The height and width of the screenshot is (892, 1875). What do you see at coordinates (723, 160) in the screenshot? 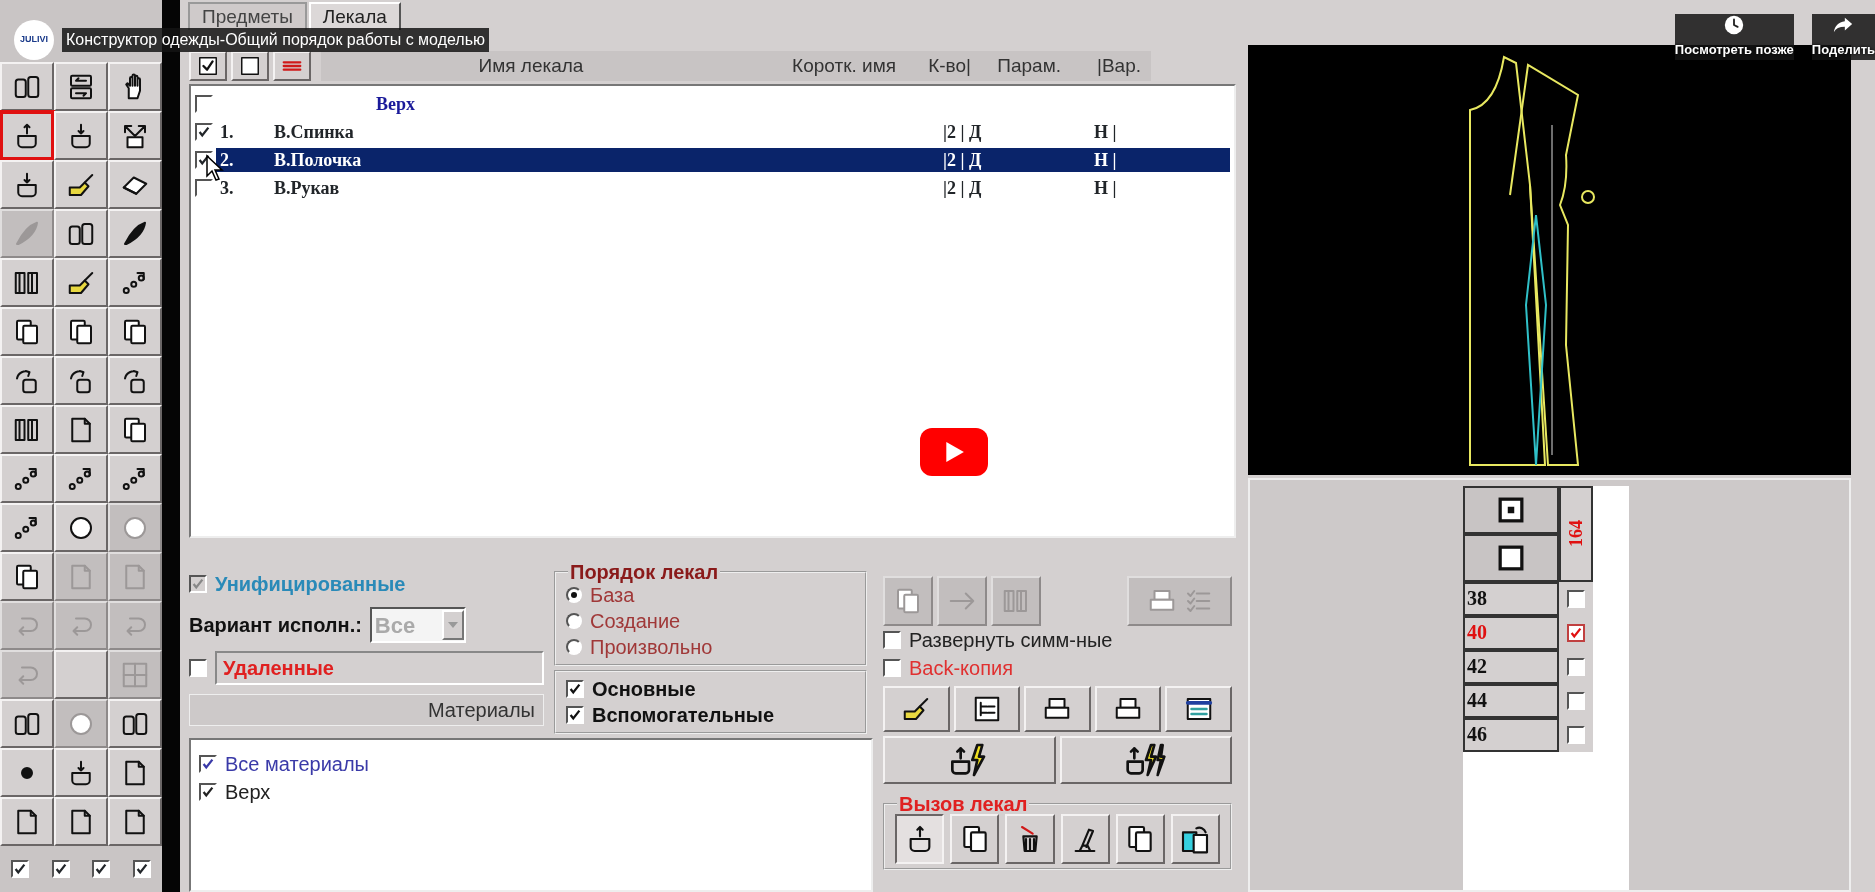
I see `list-row: 2. В.Полочка |2 | Д Н |` at bounding box center [723, 160].